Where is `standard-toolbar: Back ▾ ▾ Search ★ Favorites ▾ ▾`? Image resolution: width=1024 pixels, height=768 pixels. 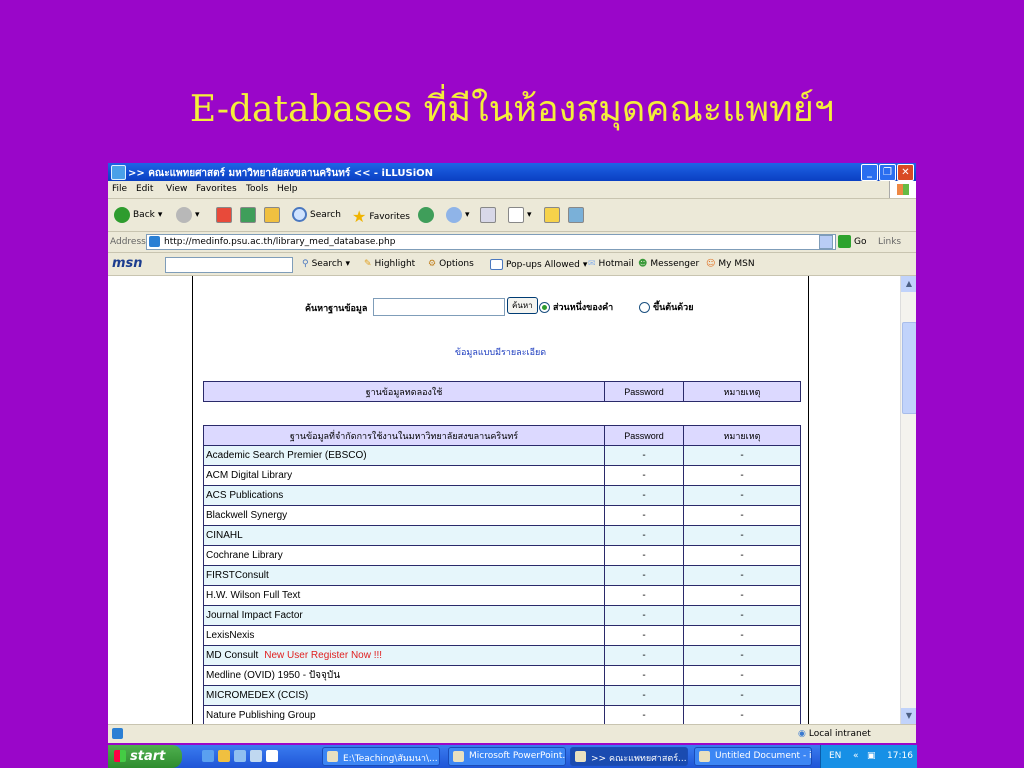
standard-toolbar: Back ▾ ▾ Search ★ Favorites ▾ ▾ is located at coordinates (512, 215).